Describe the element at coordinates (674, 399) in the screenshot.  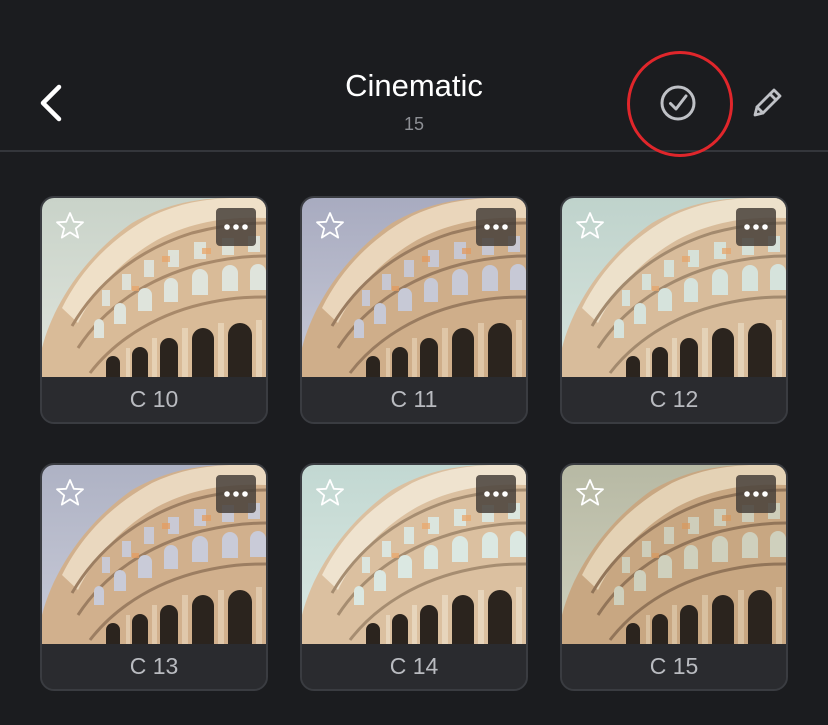
I see `preset-label: C 12` at that location.